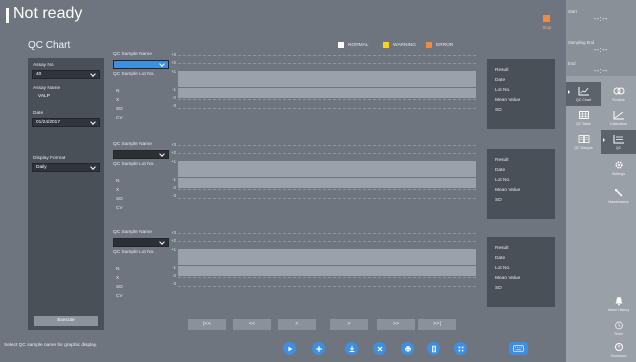 The width and height of the screenshot is (636, 362). What do you see at coordinates (618, 148) in the screenshot?
I see `nav-qc-label: QC` at bounding box center [618, 148].